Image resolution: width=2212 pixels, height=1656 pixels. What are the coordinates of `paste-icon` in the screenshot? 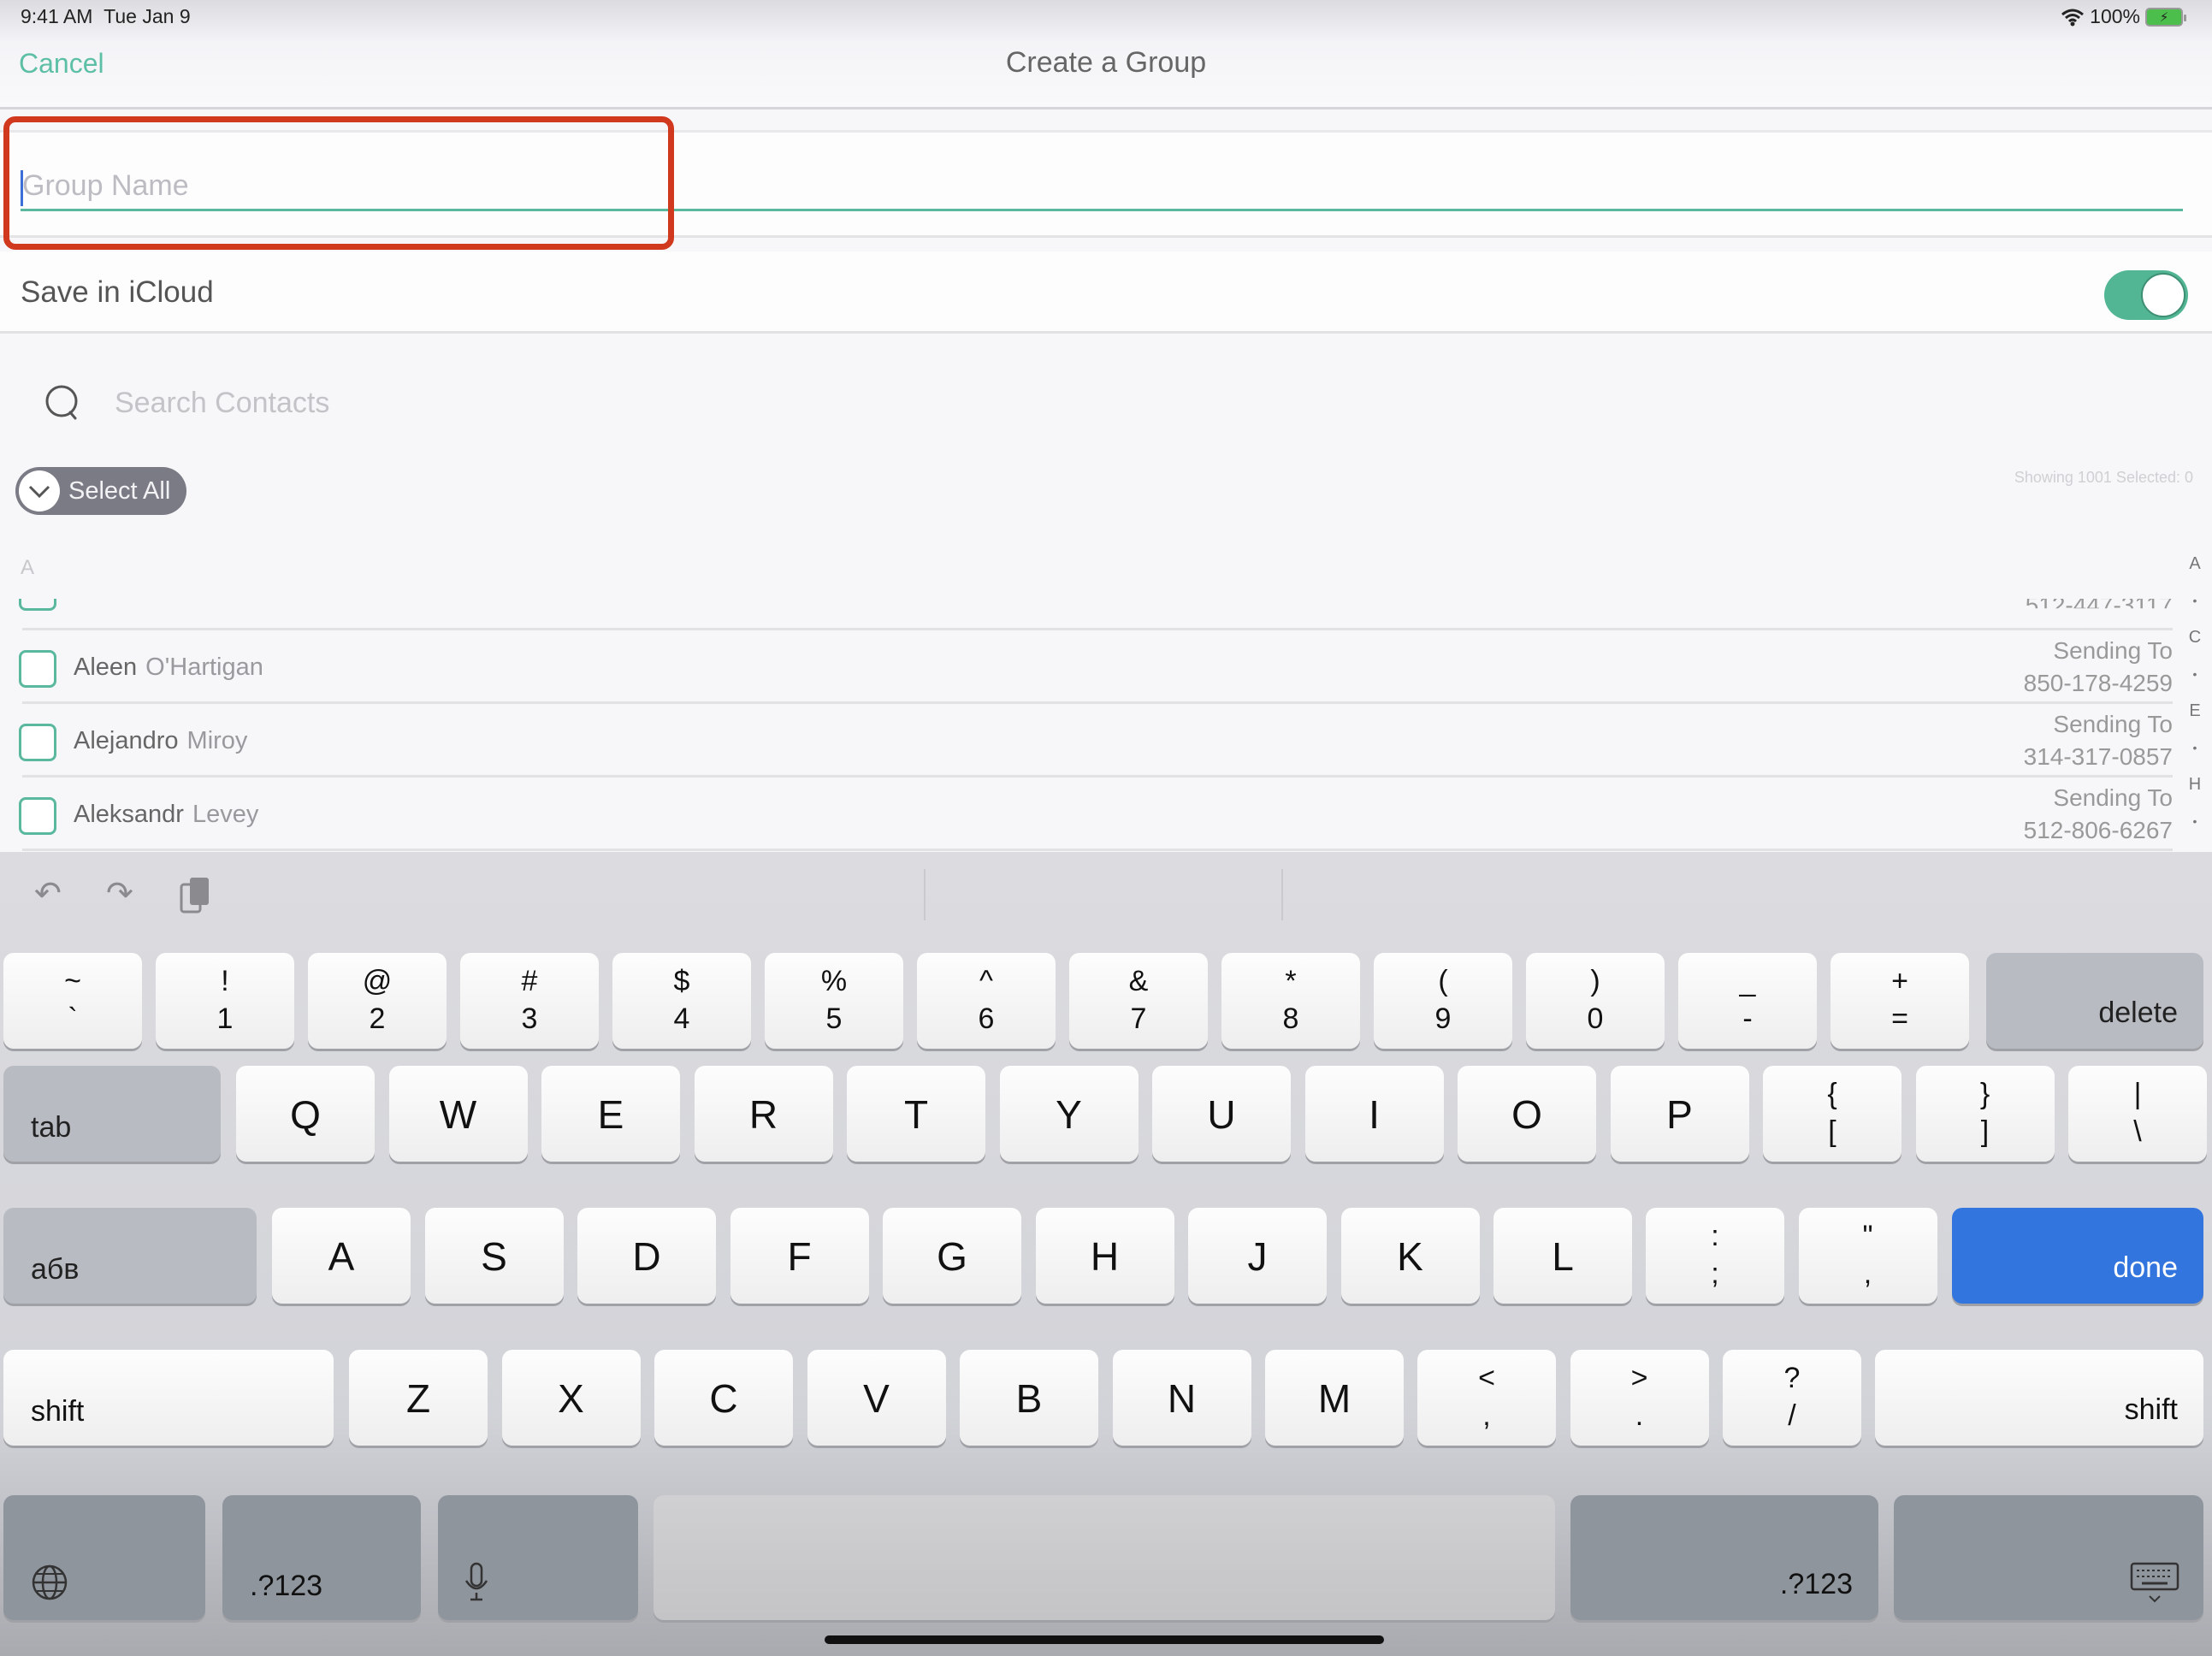 It's located at (195, 899).